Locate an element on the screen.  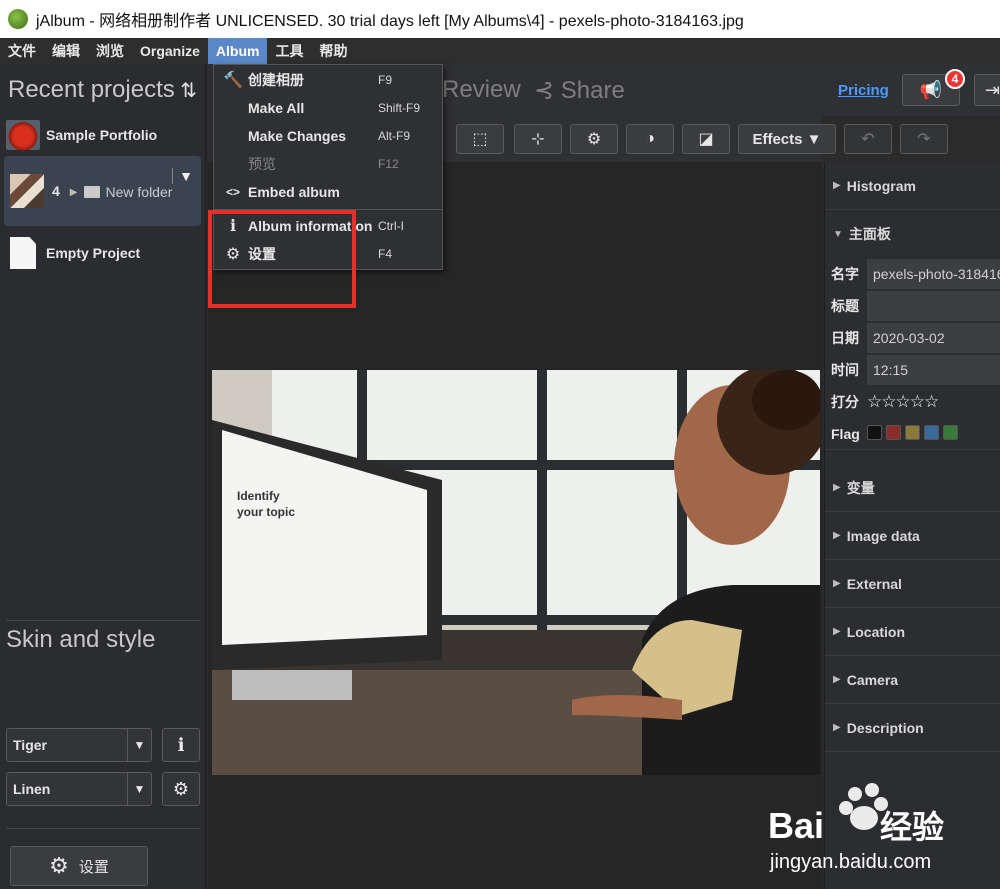
menu-item-label: Make All is located at coordinates (276, 108).